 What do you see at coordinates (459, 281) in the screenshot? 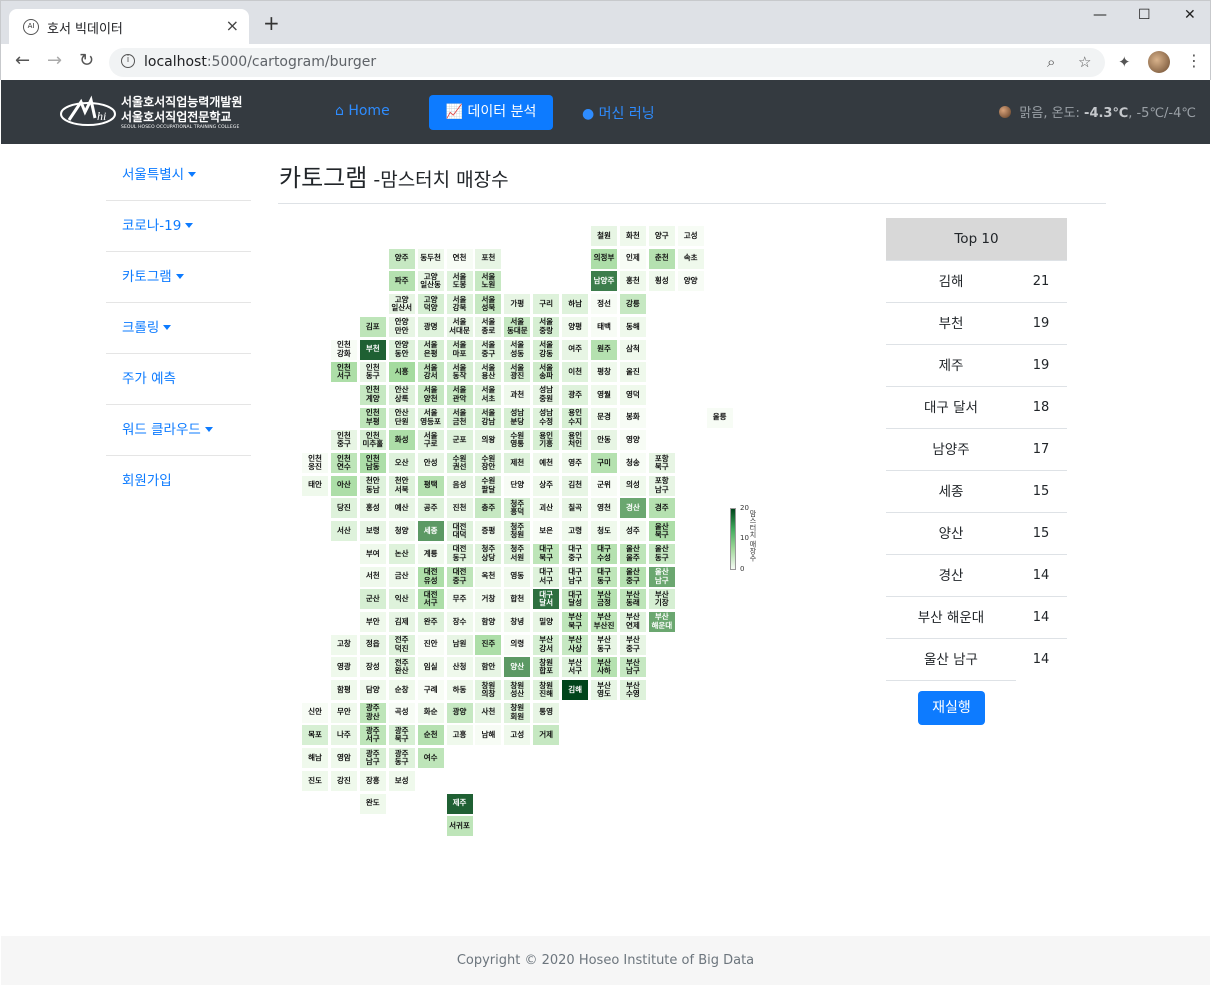
I see `cartogram-cell: 서울 도봉` at bounding box center [459, 281].